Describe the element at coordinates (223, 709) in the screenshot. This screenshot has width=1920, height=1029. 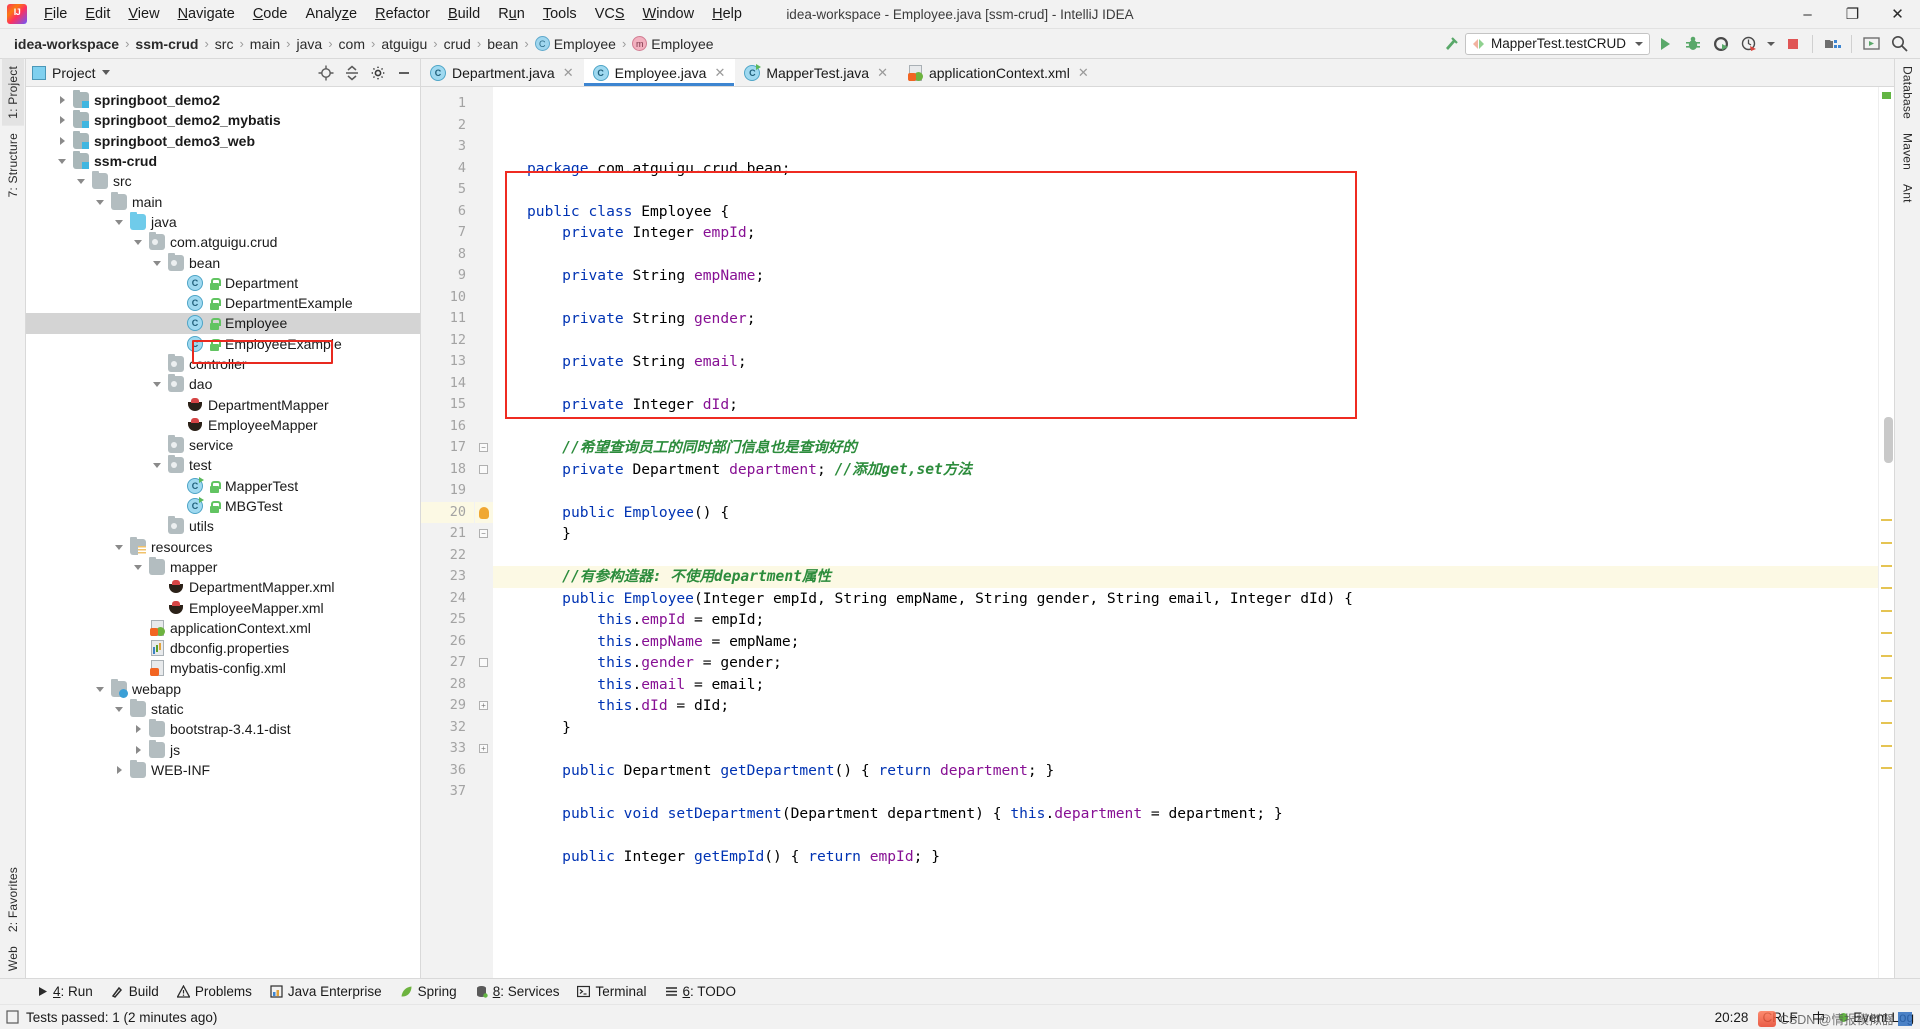
I see `tree-node-static: static` at that location.